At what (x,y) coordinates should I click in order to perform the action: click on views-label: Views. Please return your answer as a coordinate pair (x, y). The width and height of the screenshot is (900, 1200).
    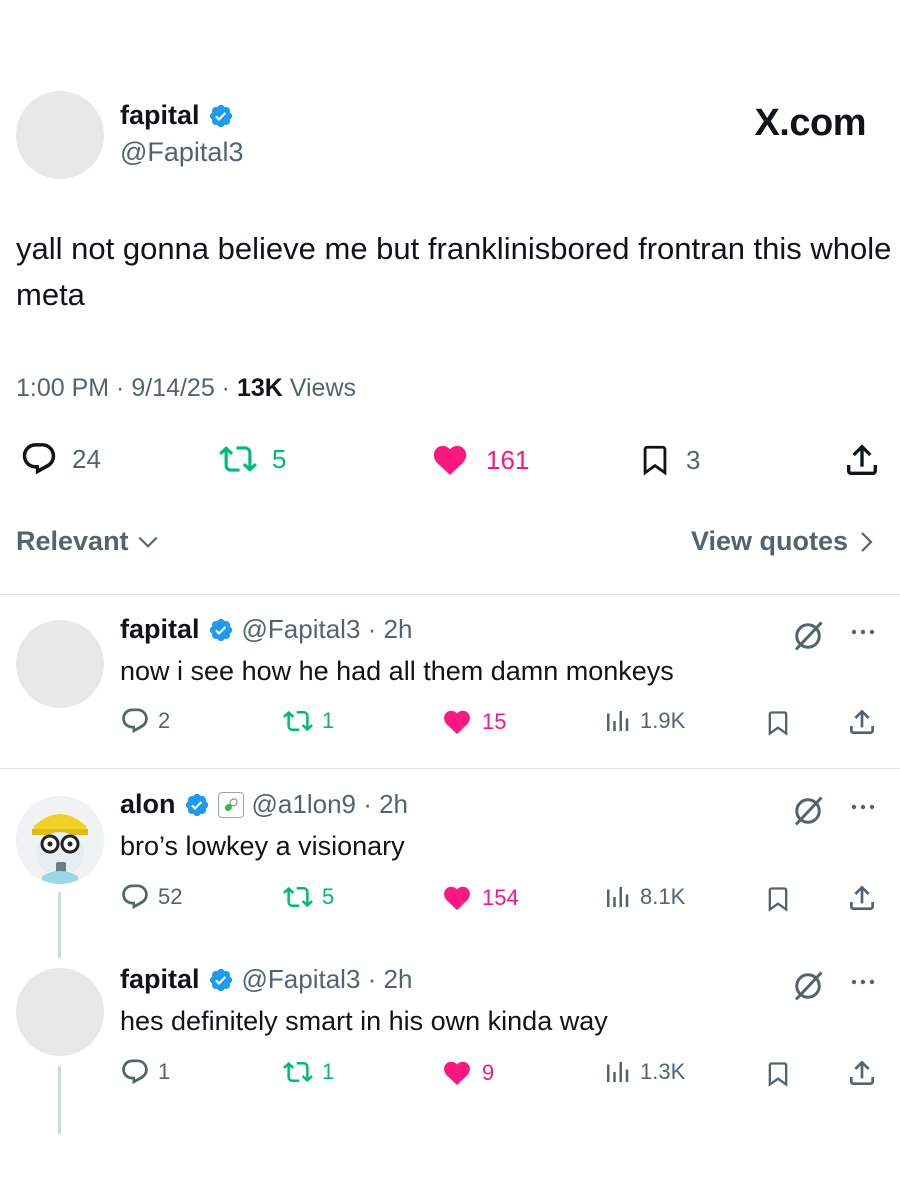
    Looking at the image, I should click on (319, 388).